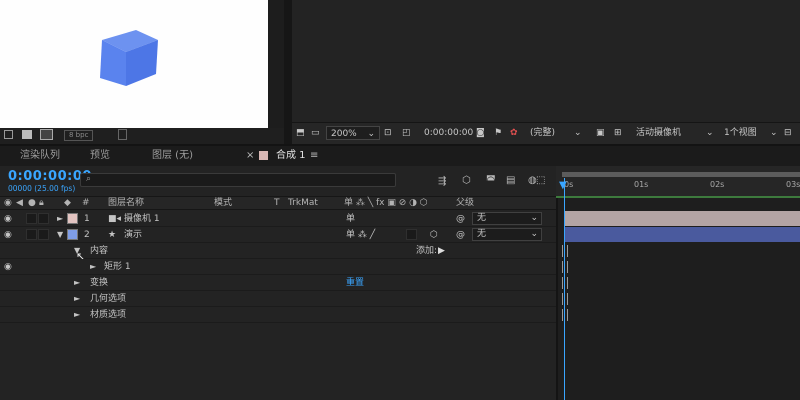 The width and height of the screenshot is (800, 400). Describe the element at coordinates (263, 155) in the screenshot. I see `comp-color-swatch` at that location.